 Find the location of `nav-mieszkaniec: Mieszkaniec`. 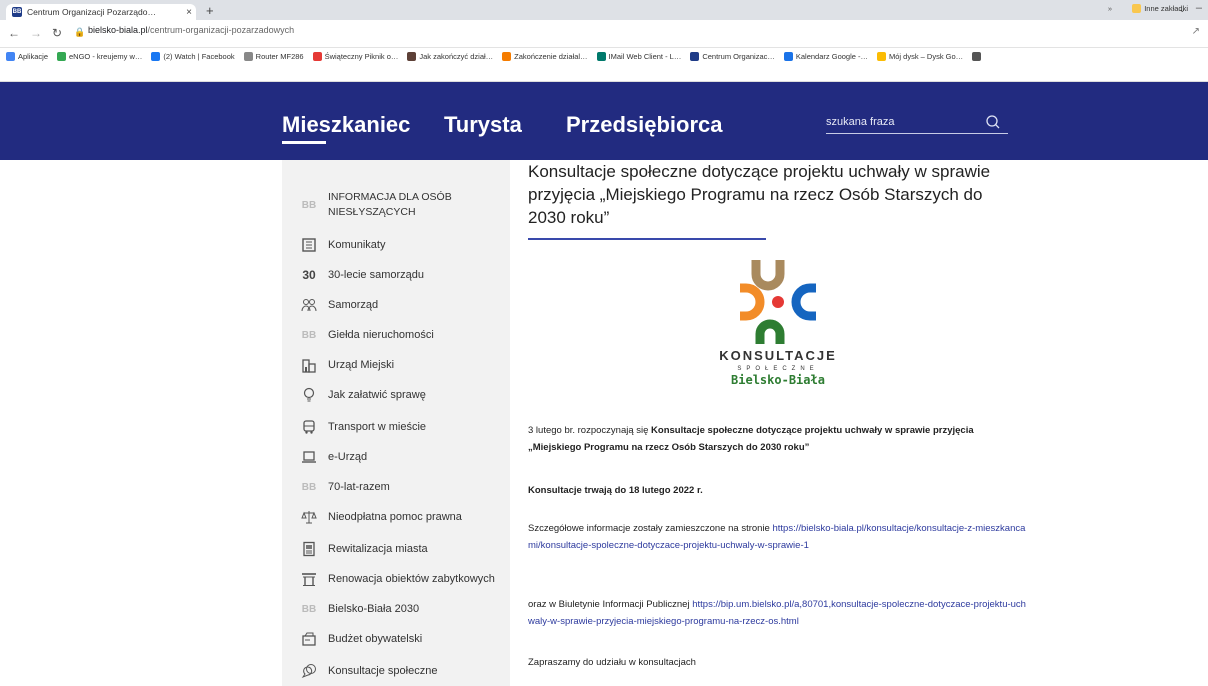

nav-mieszkaniec: Mieszkaniec is located at coordinates (346, 125).